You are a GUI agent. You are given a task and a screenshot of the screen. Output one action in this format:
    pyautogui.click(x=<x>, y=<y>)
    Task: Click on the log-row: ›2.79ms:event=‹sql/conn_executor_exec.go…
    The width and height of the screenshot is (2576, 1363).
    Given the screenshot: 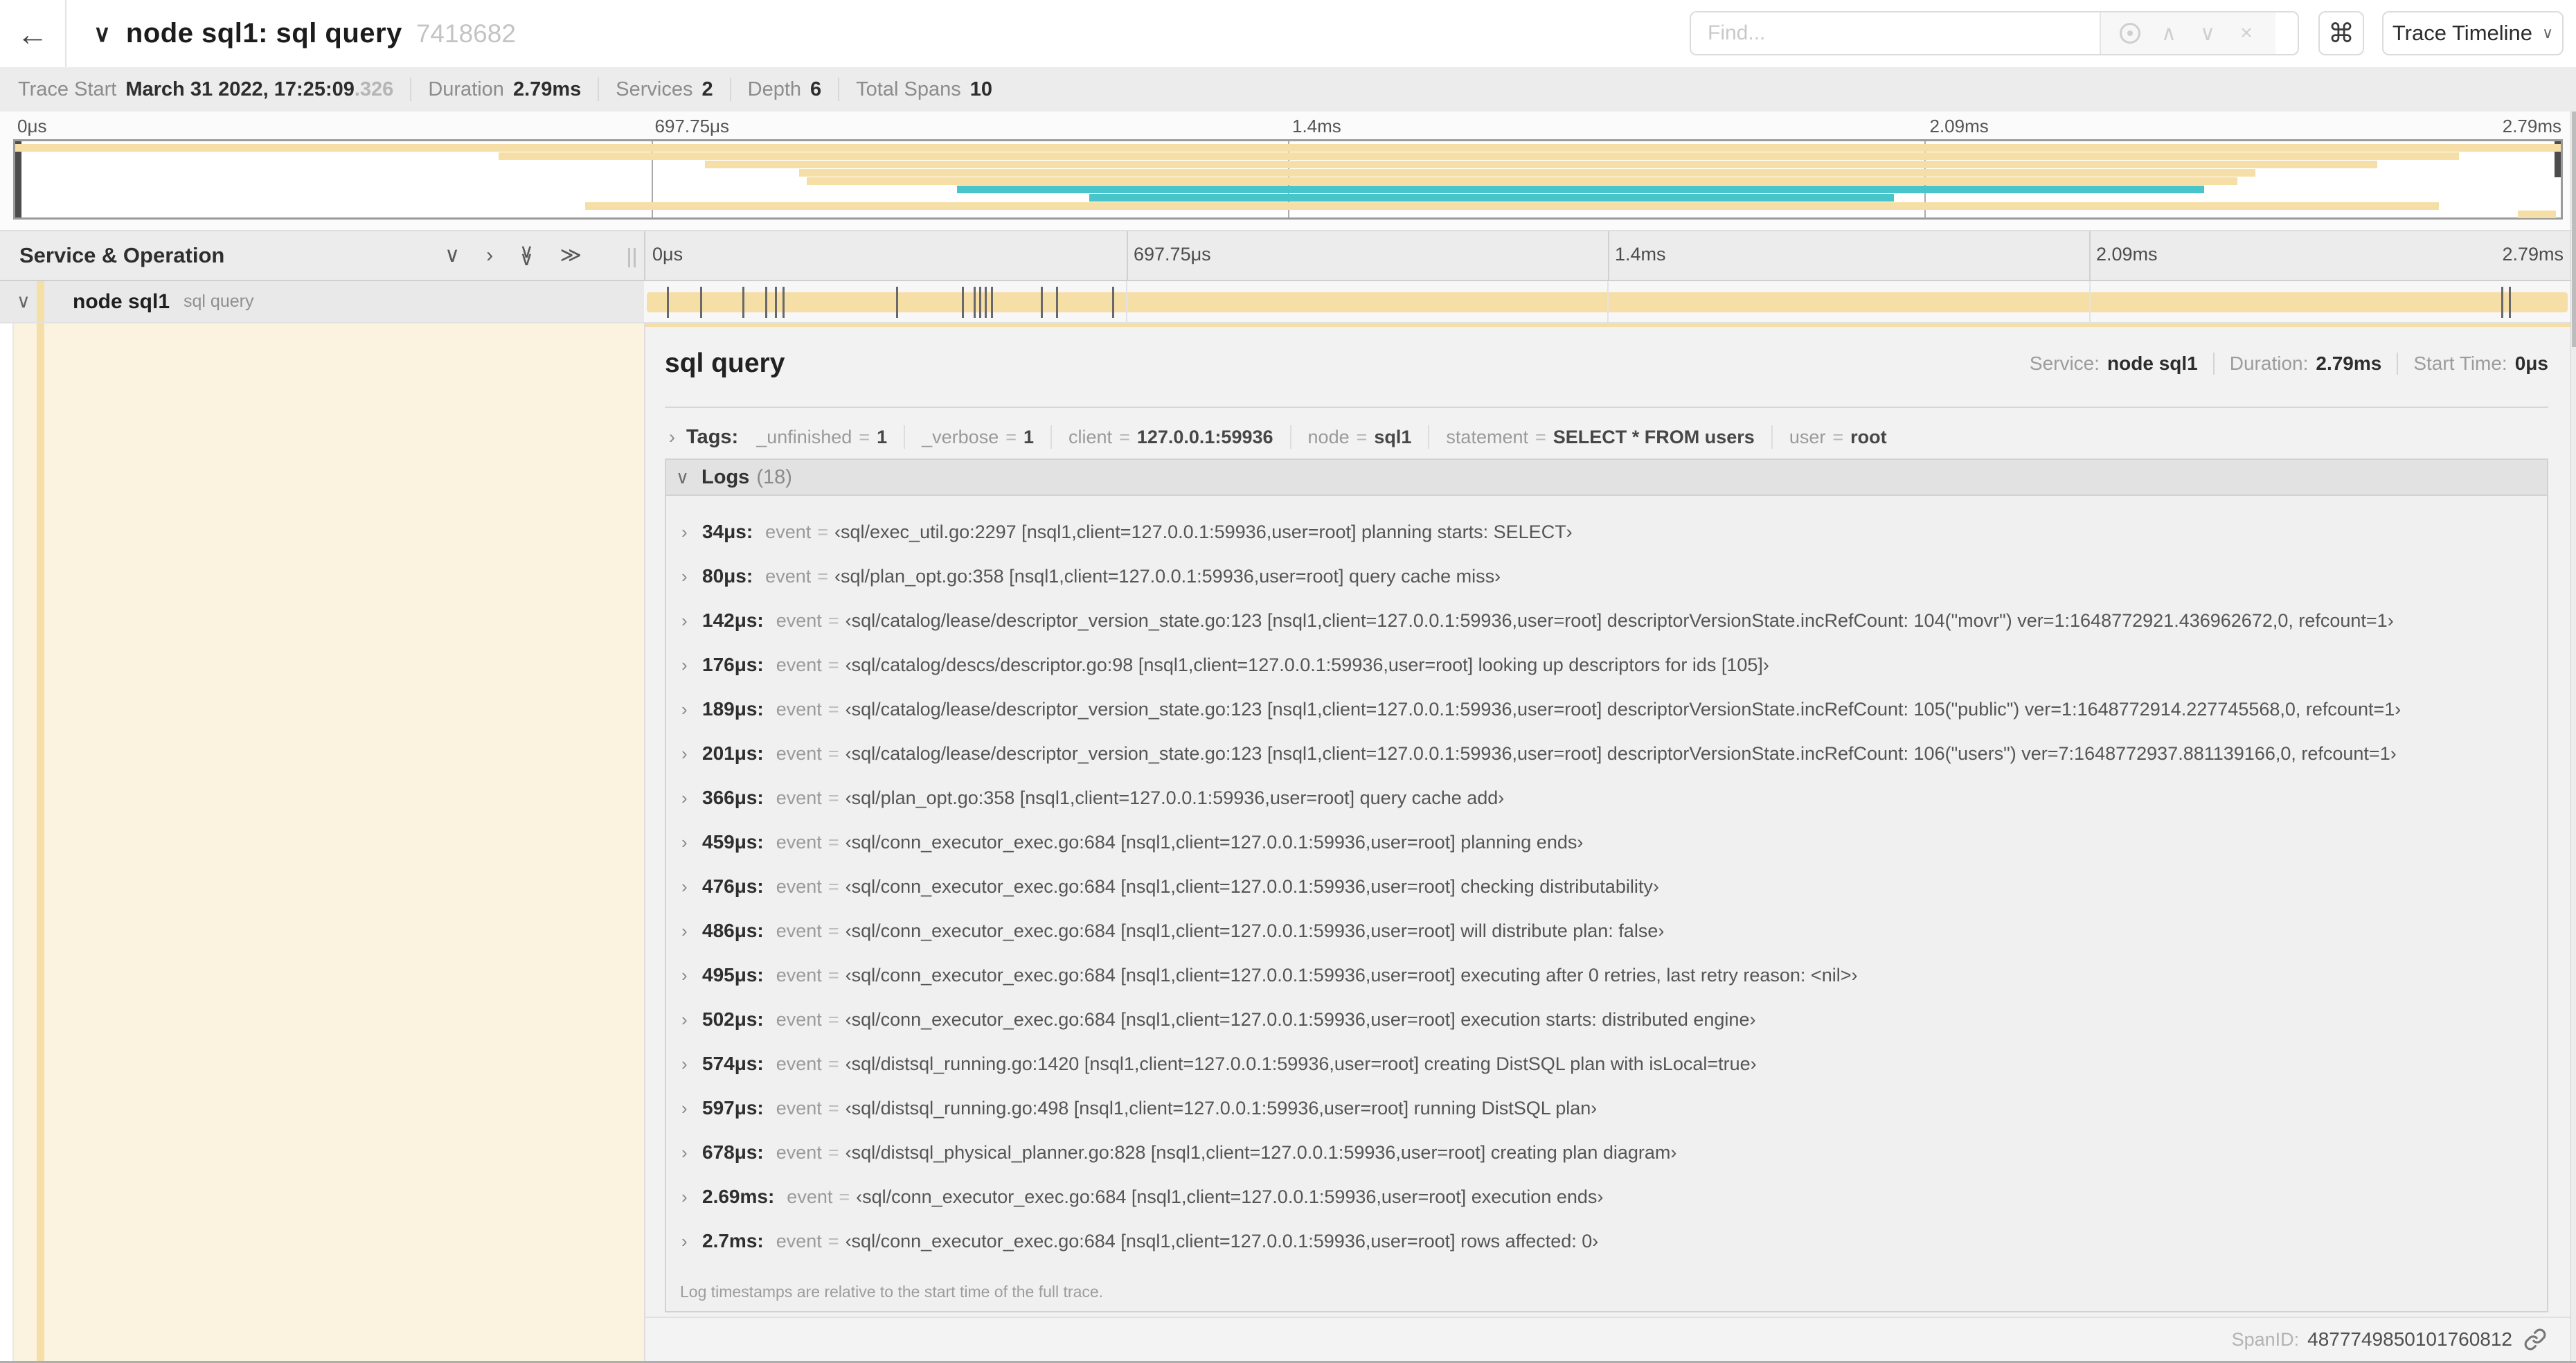 What is the action you would take?
    pyautogui.click(x=1606, y=1267)
    